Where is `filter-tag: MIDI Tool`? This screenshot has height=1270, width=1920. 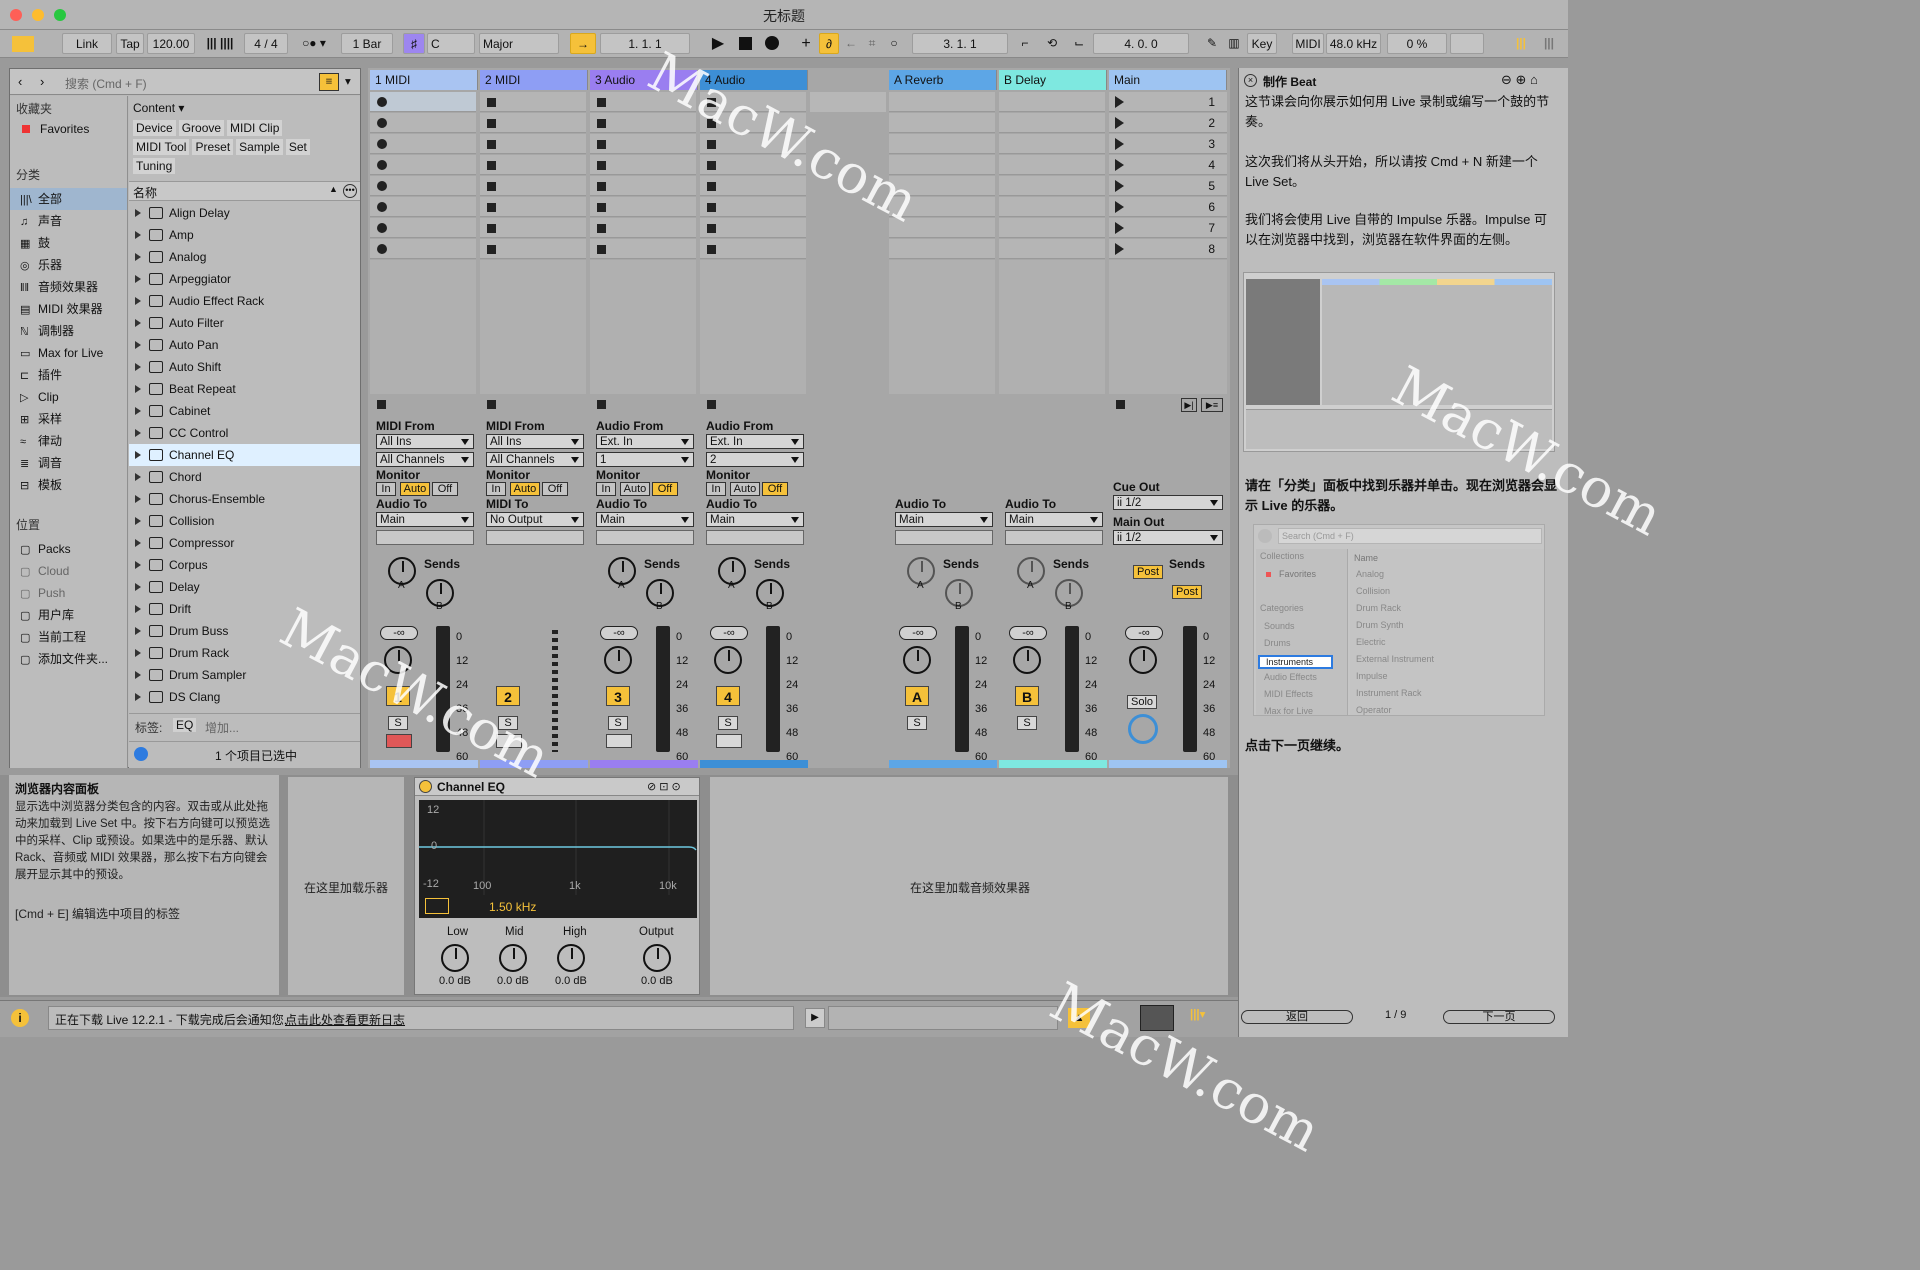 filter-tag: MIDI Tool is located at coordinates (161, 147).